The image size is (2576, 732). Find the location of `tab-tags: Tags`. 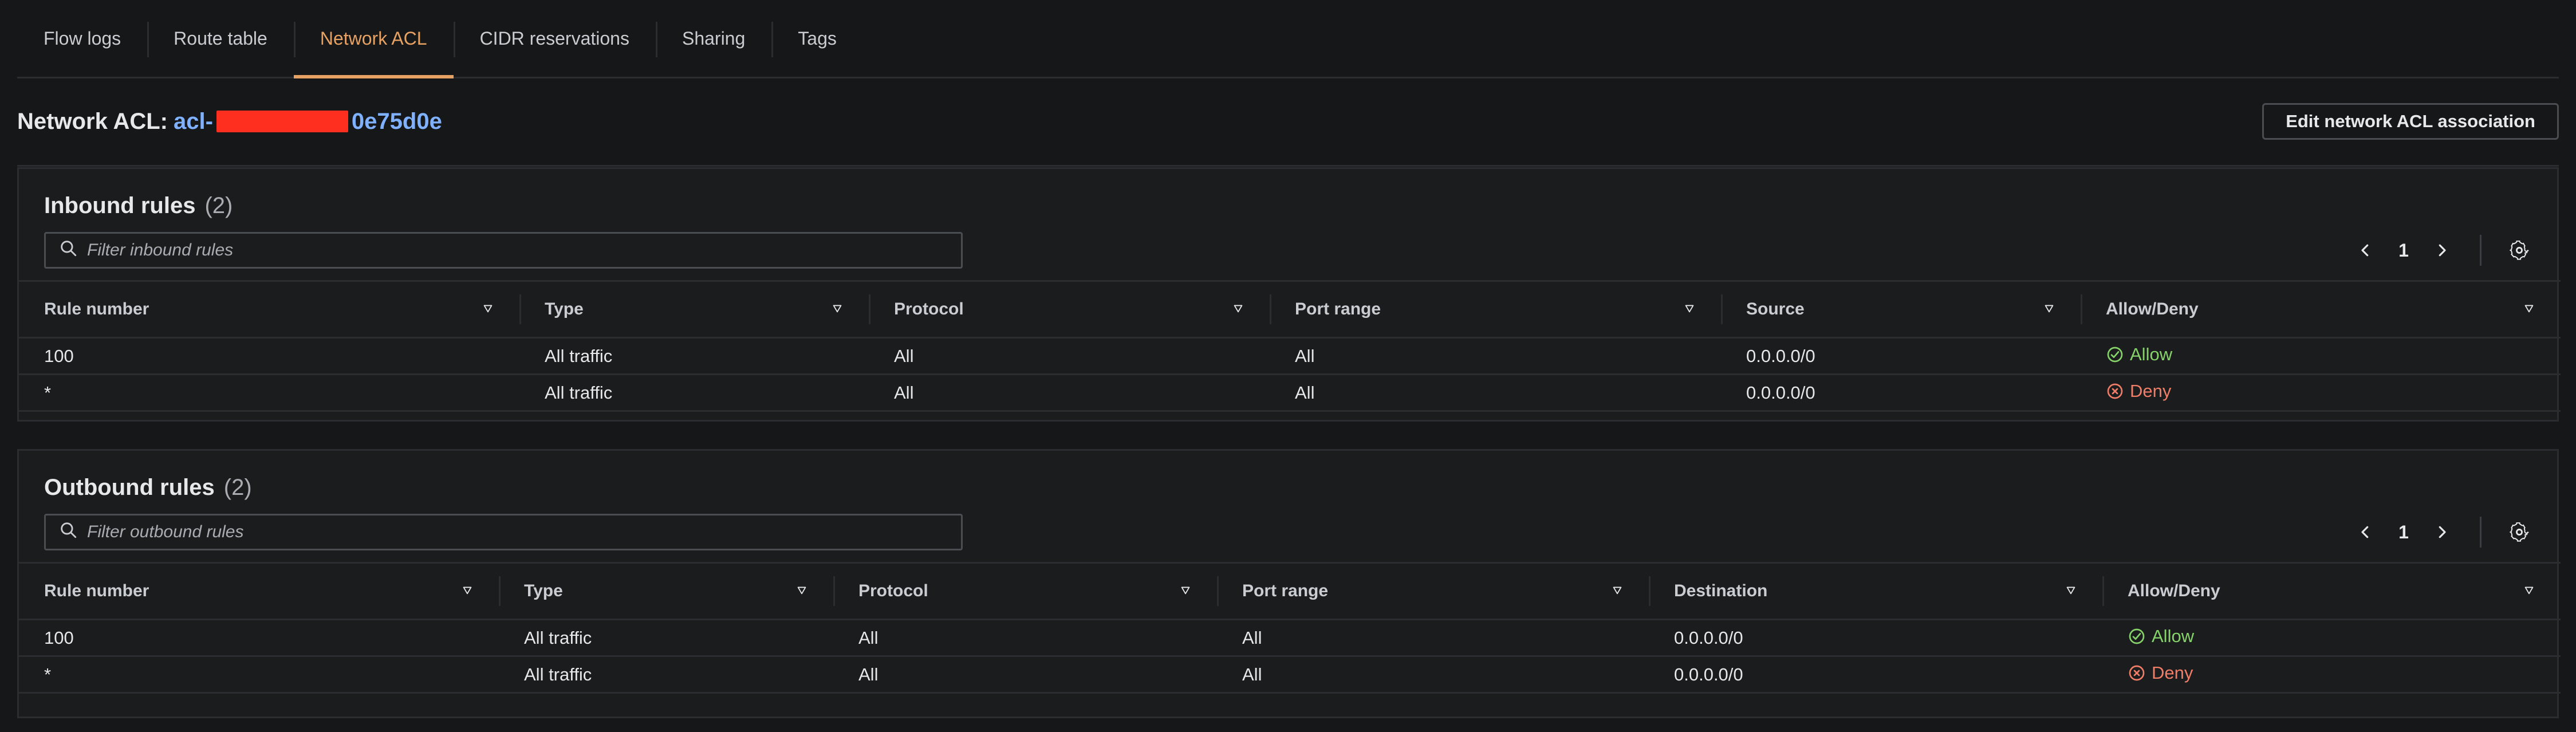

tab-tags: Tags is located at coordinates (817, 39).